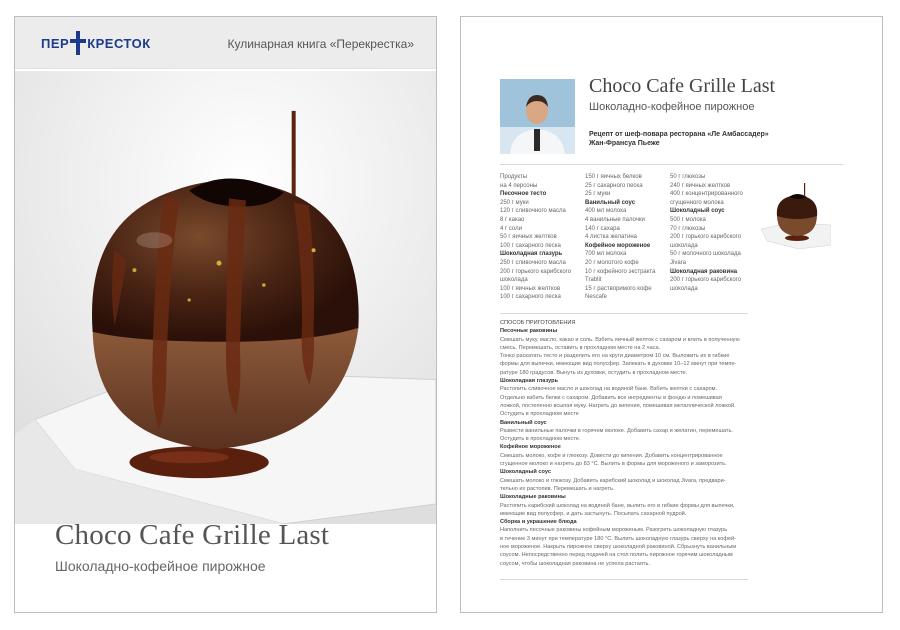  Describe the element at coordinates (530, 288) in the screenshot. I see `ingredient-line: 100 г яичных желтков` at that location.